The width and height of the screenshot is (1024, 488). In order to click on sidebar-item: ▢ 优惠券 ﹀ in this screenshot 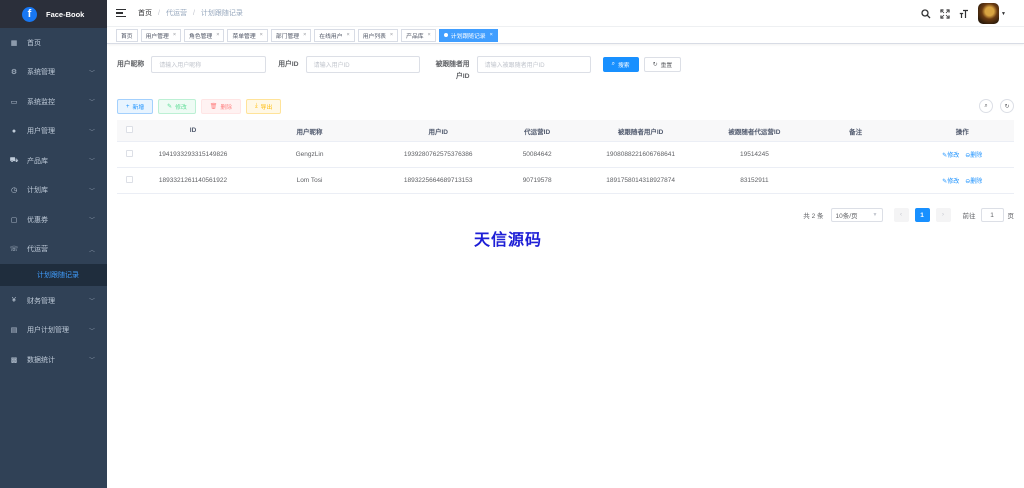, I will do `click(53, 220)`.